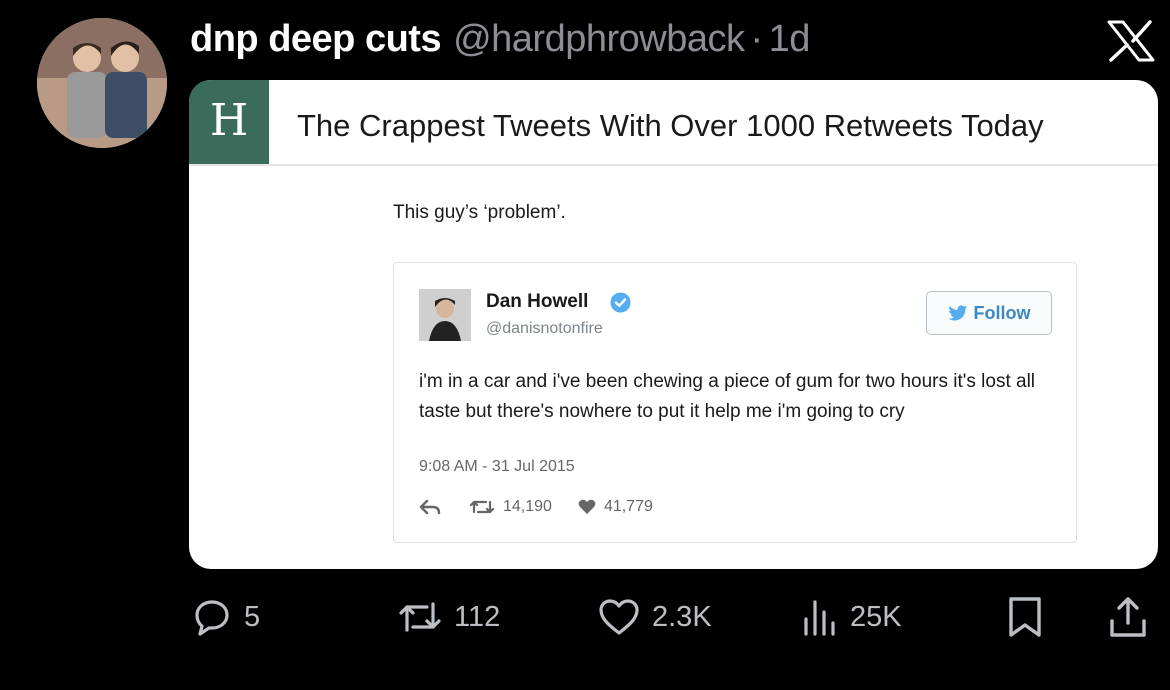 This screenshot has width=1170, height=690. I want to click on embedded-tweet-avatar, so click(445, 315).